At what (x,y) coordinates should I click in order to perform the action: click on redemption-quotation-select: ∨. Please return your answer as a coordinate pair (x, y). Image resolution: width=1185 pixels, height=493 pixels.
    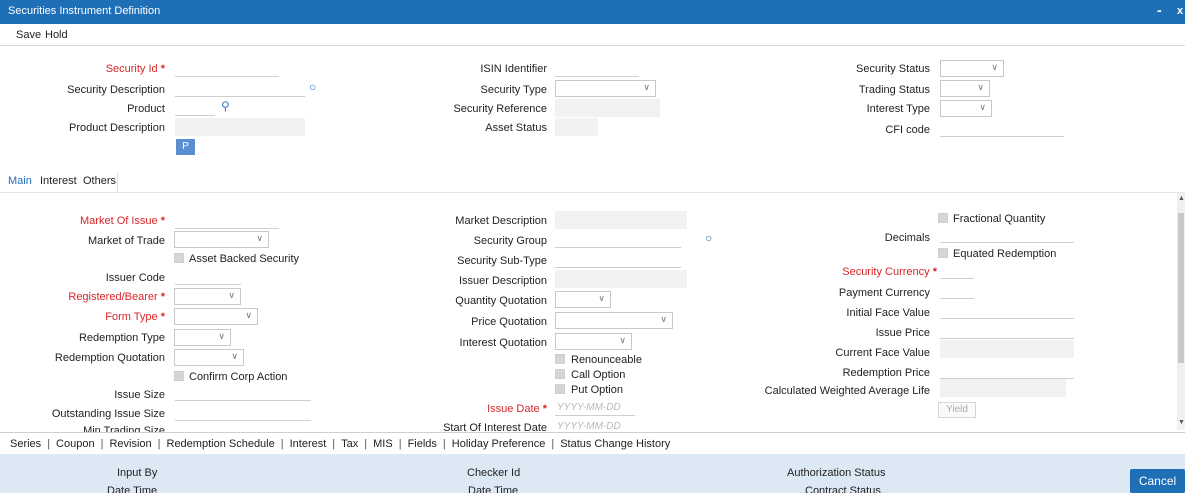
    Looking at the image, I should click on (209, 357).